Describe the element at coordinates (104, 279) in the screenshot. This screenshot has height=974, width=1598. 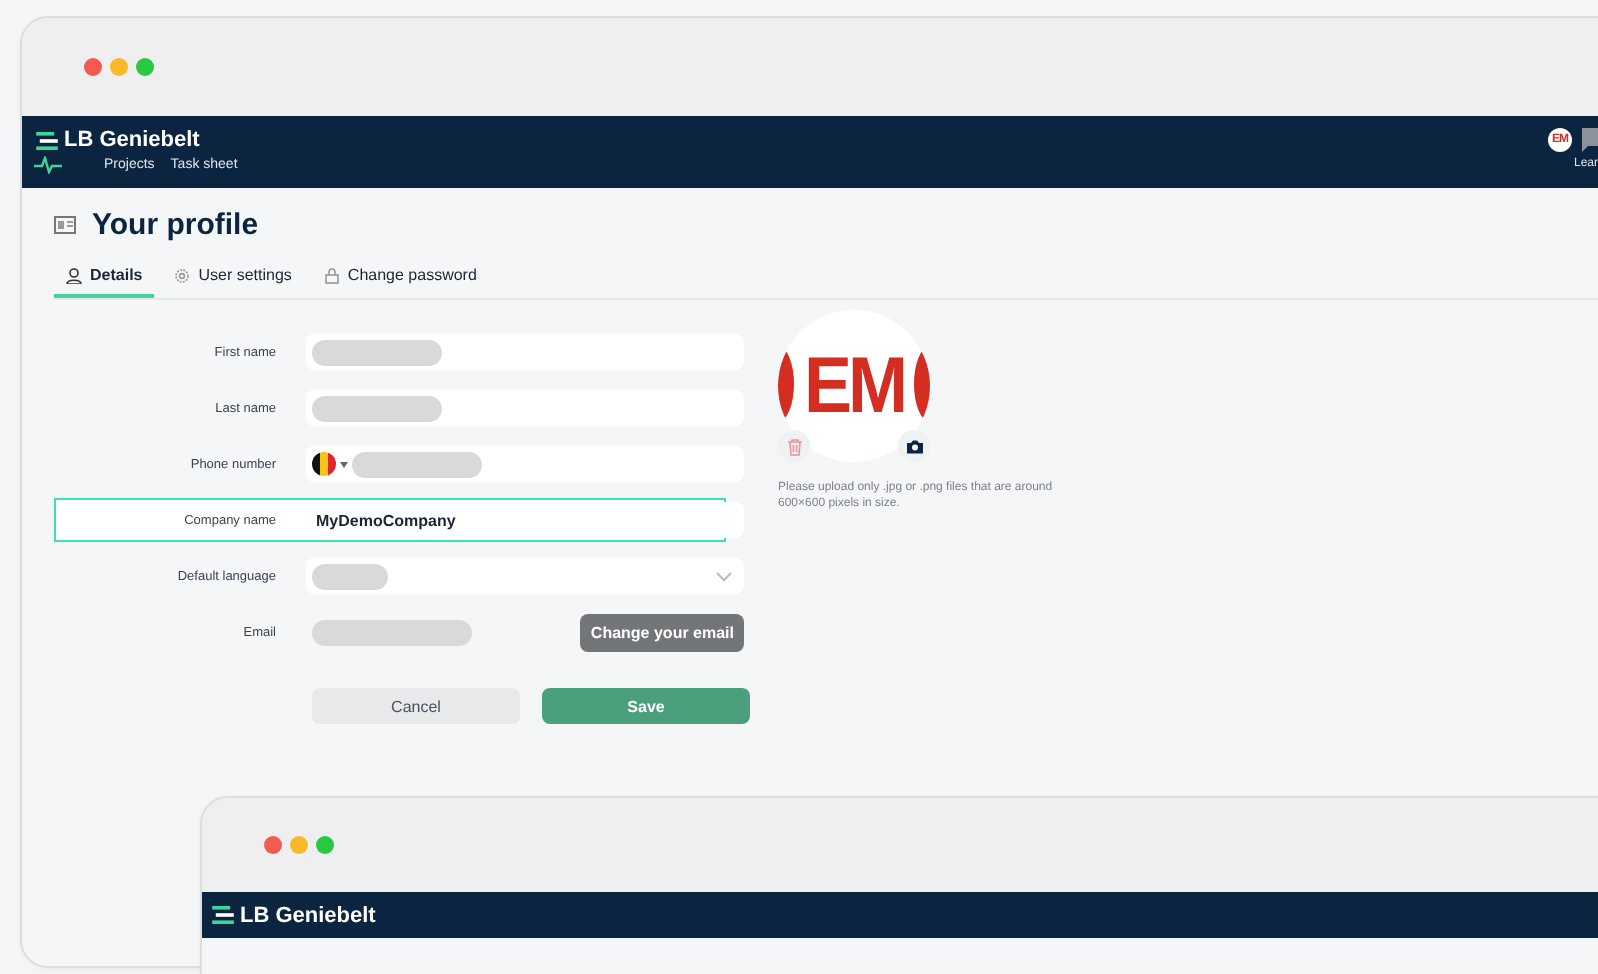
I see `tab: Details` at that location.